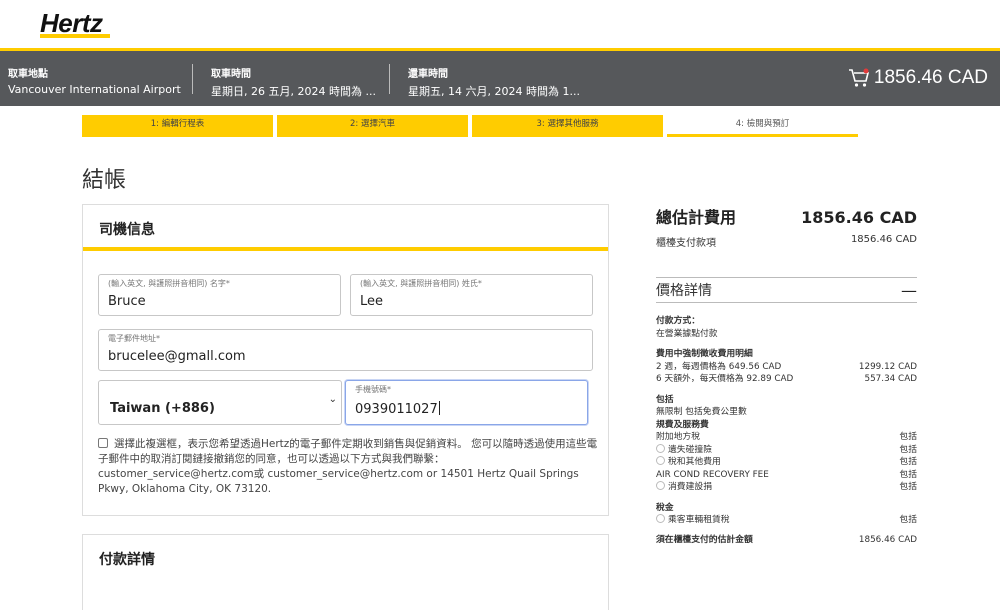 This screenshot has height=610, width=1000. What do you see at coordinates (373, 389) in the screenshot?
I see `phone-label: 手機號碼*` at bounding box center [373, 389].